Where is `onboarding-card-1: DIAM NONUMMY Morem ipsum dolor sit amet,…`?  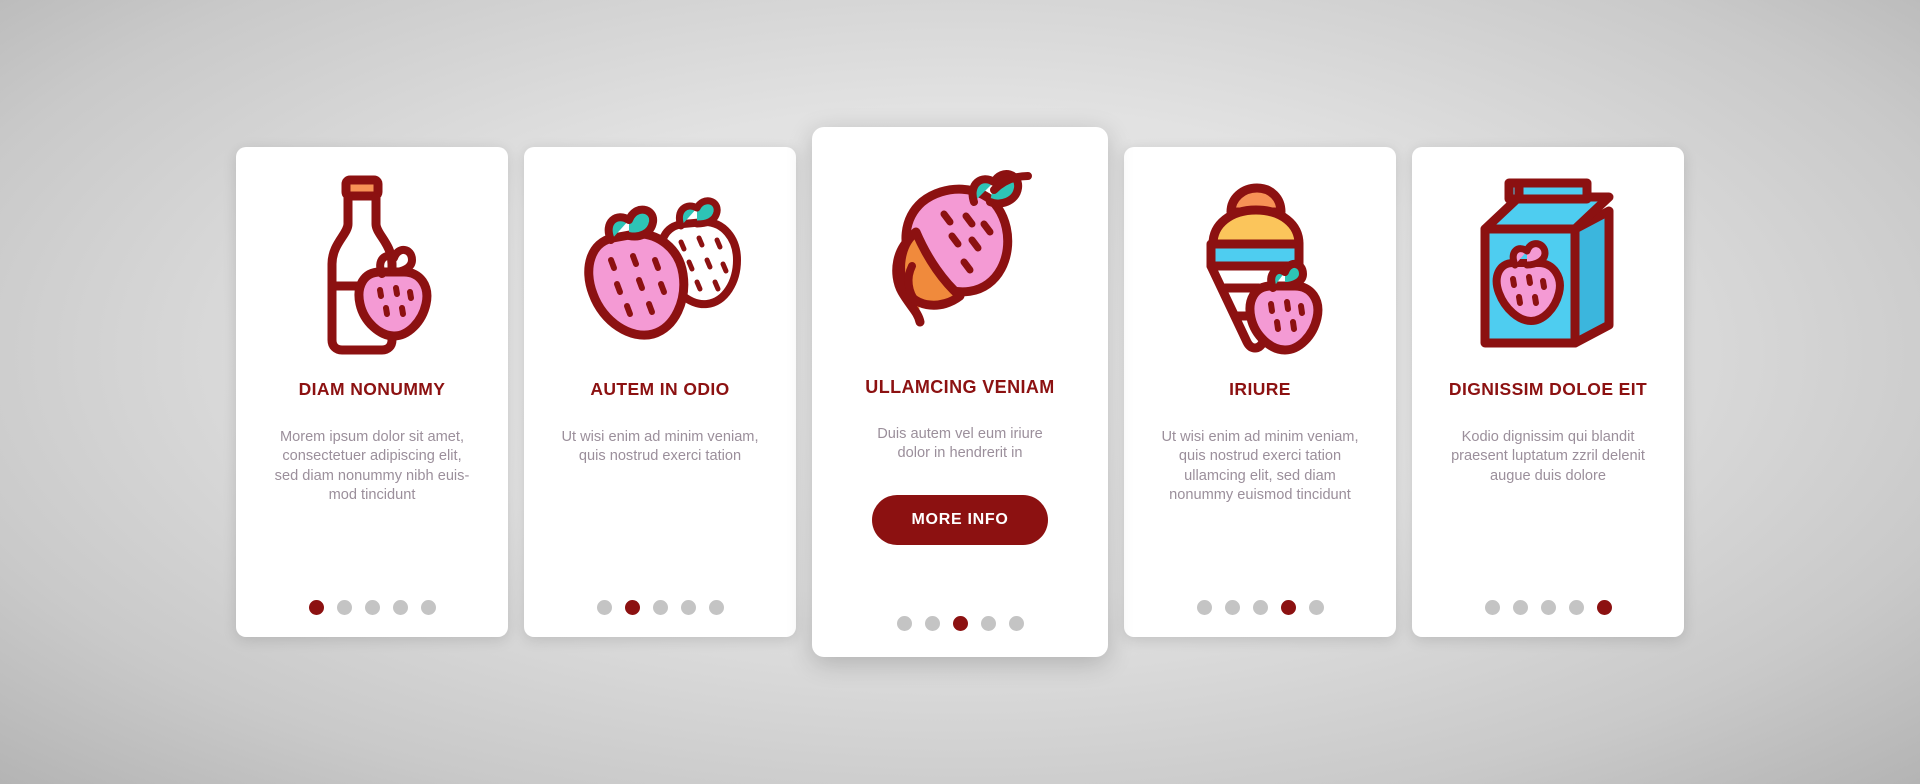
onboarding-card-1: DIAM NONUMMY Morem ipsum dolor sit amet,… is located at coordinates (372, 392).